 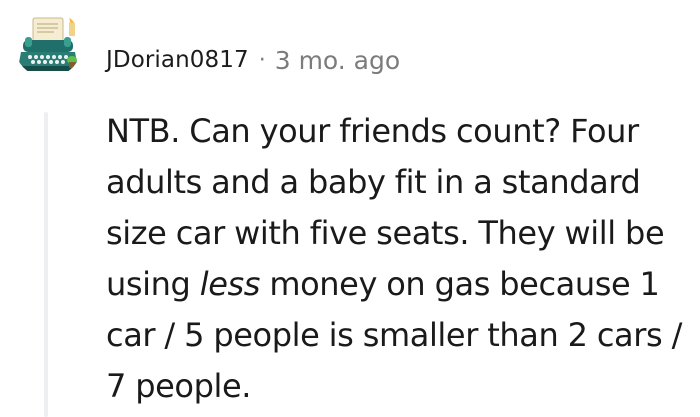 I want to click on comment-body-line: size car with five seats. They will be, so click(x=385, y=233).